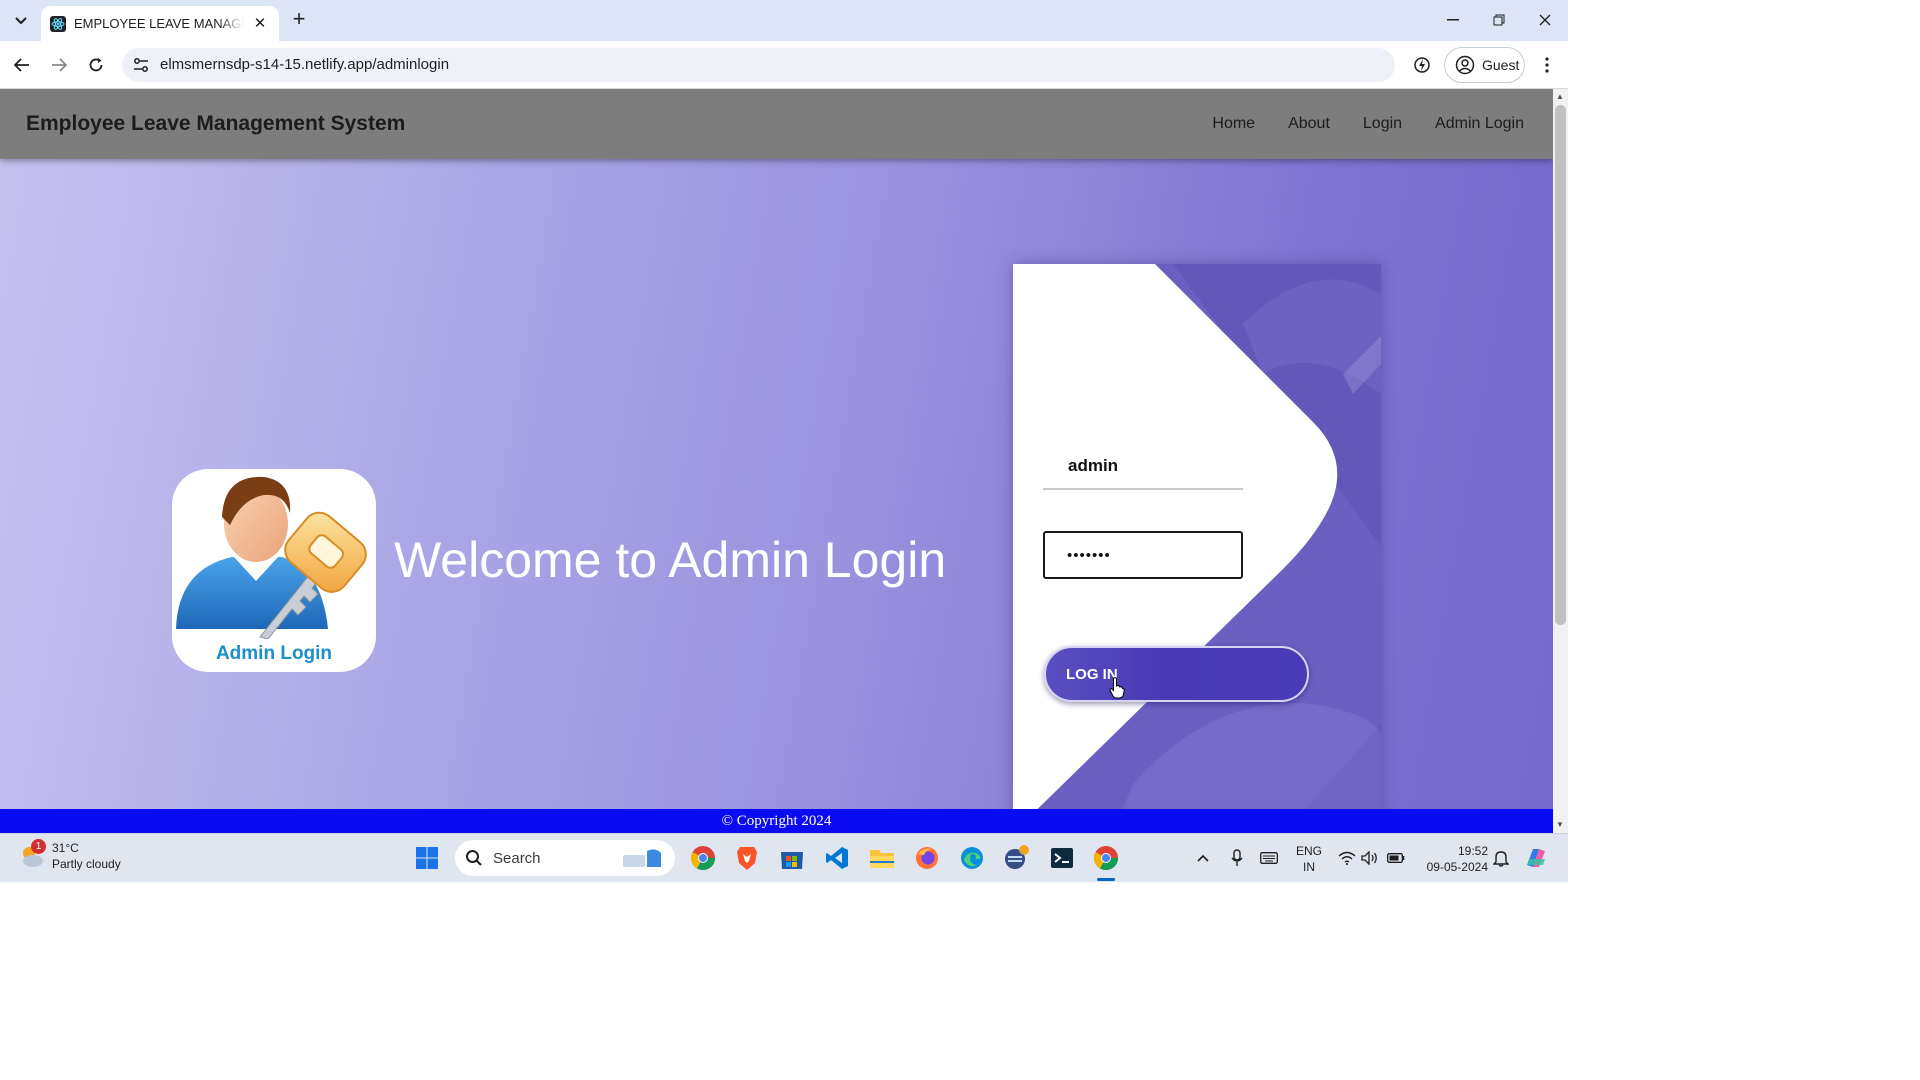 This screenshot has width=1920, height=1080. Describe the element at coordinates (1499, 20) in the screenshot. I see `window-restore-icon` at that location.